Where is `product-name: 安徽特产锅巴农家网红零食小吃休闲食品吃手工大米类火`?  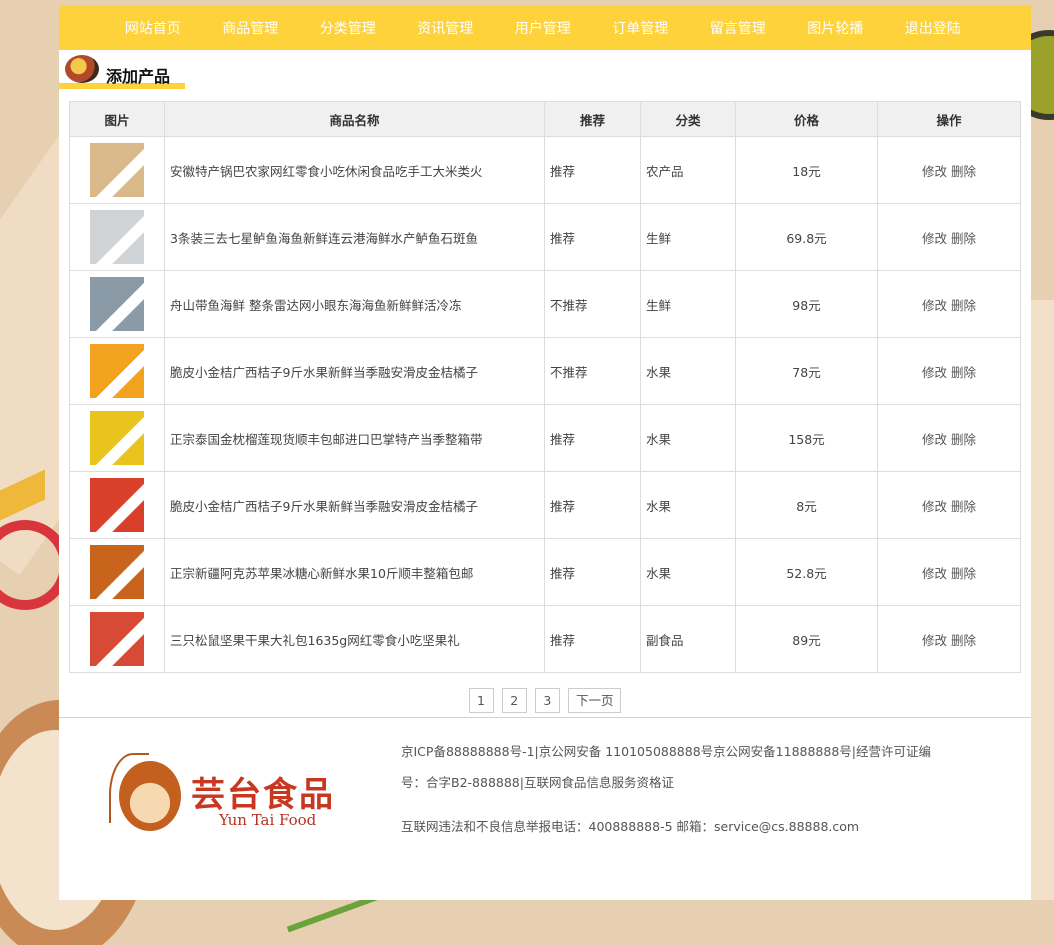 product-name: 安徽特产锅巴农家网红零食小吃休闲食品吃手工大米类火 is located at coordinates (354, 170).